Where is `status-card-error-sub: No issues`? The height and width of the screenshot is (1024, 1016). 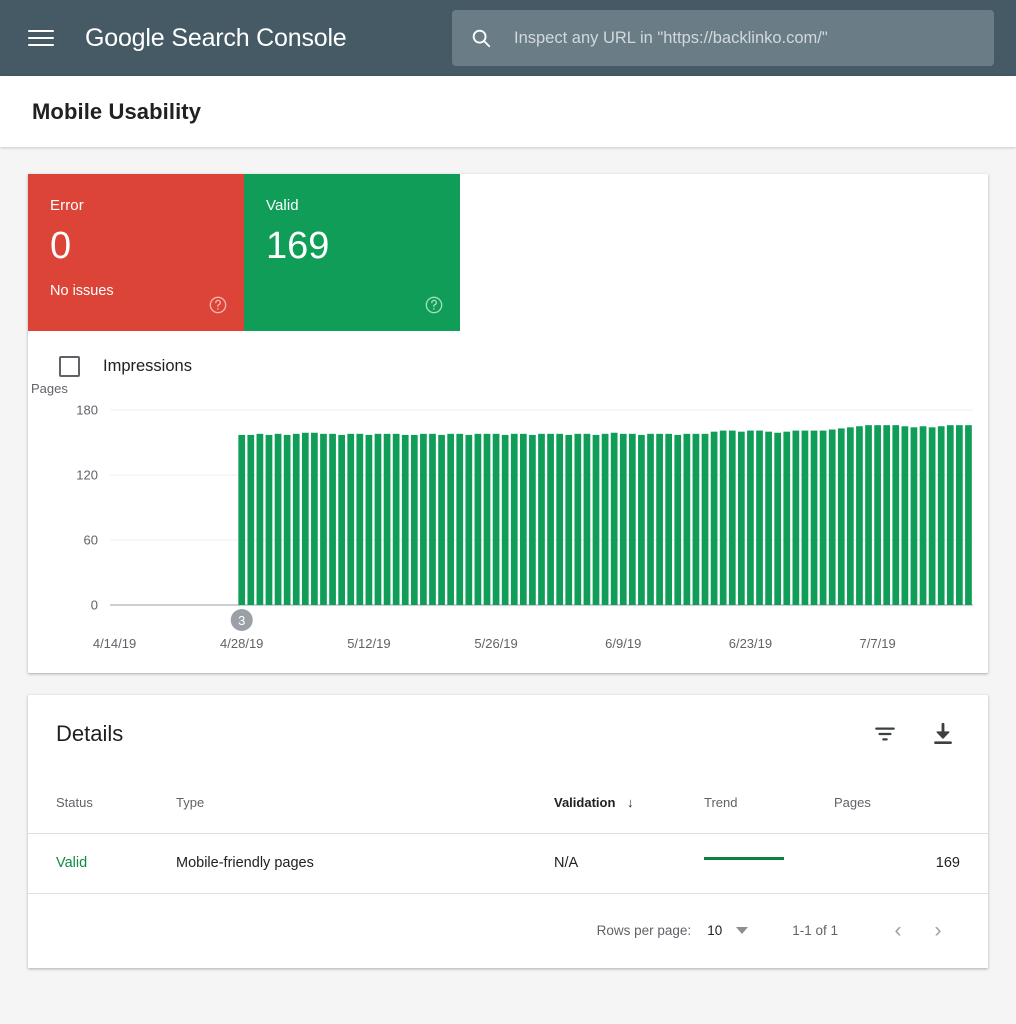 status-card-error-sub: No issues is located at coordinates (82, 290).